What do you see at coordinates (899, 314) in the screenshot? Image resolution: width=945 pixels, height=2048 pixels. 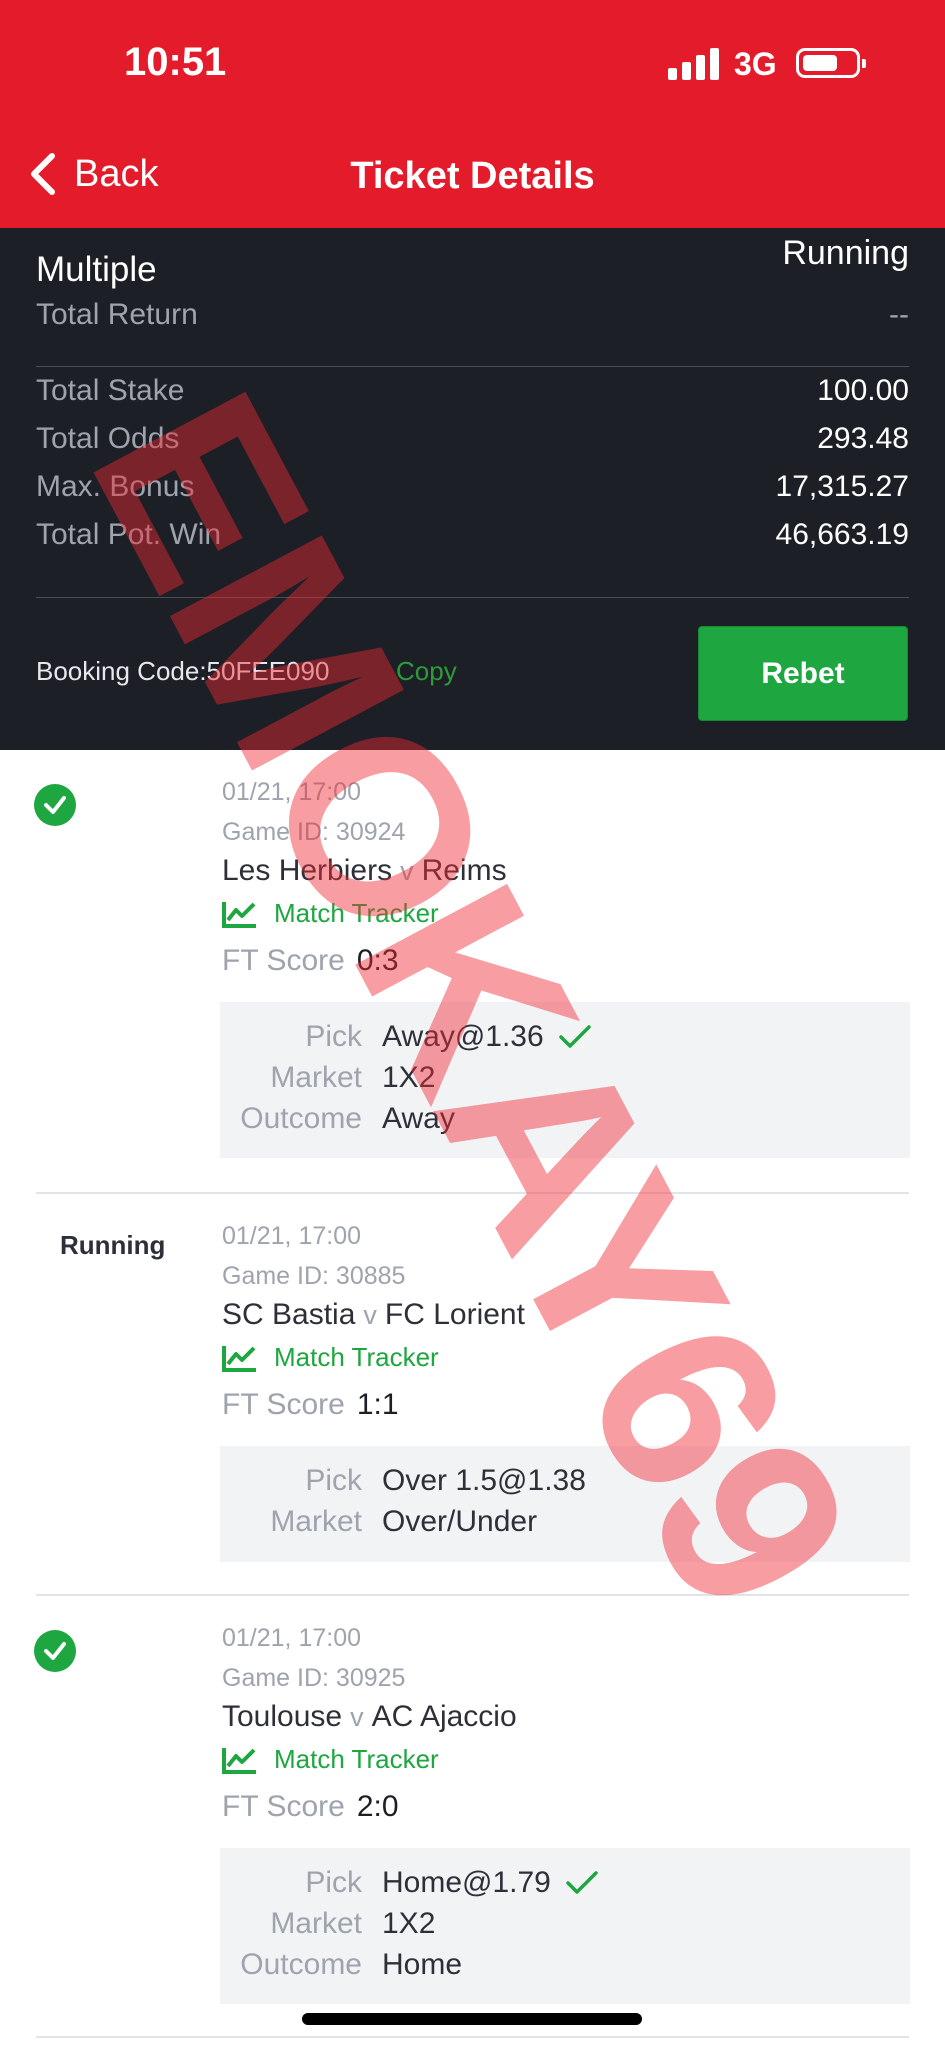 I see `total-return-value: --` at bounding box center [899, 314].